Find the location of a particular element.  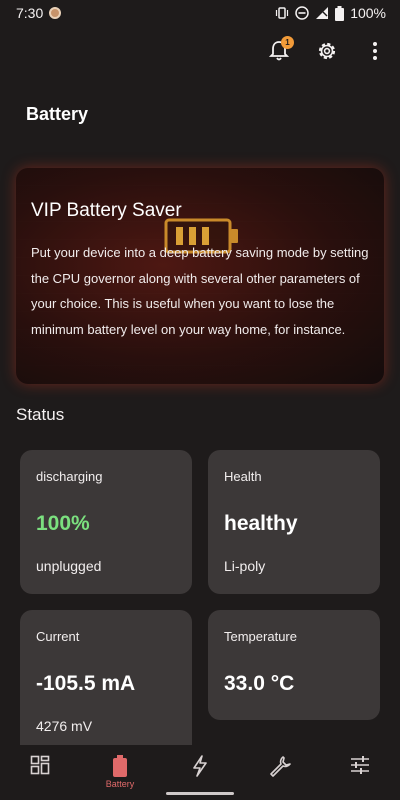

notifications-button: 1 is located at coordinates (279, 51).